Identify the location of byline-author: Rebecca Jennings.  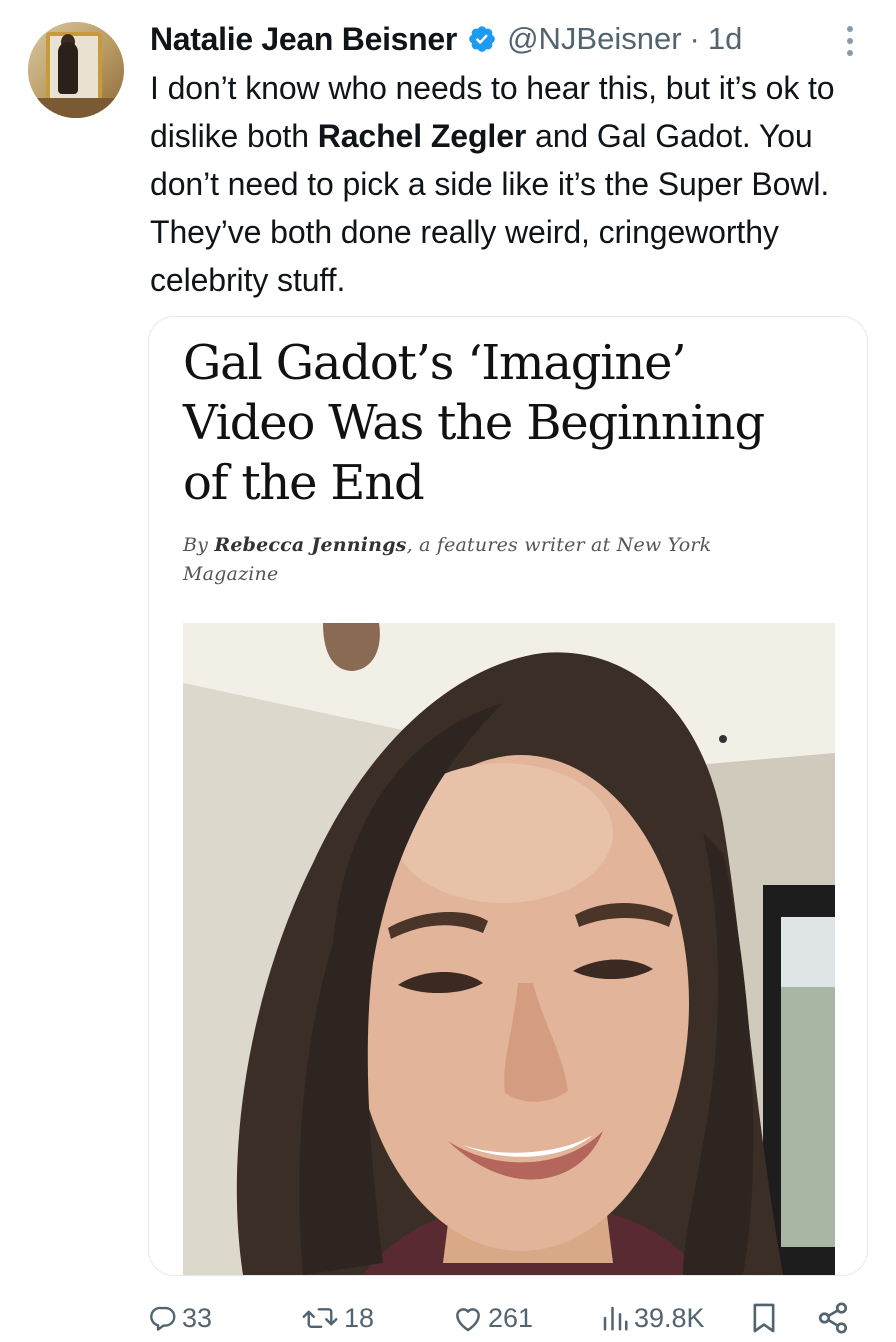
(310, 545).